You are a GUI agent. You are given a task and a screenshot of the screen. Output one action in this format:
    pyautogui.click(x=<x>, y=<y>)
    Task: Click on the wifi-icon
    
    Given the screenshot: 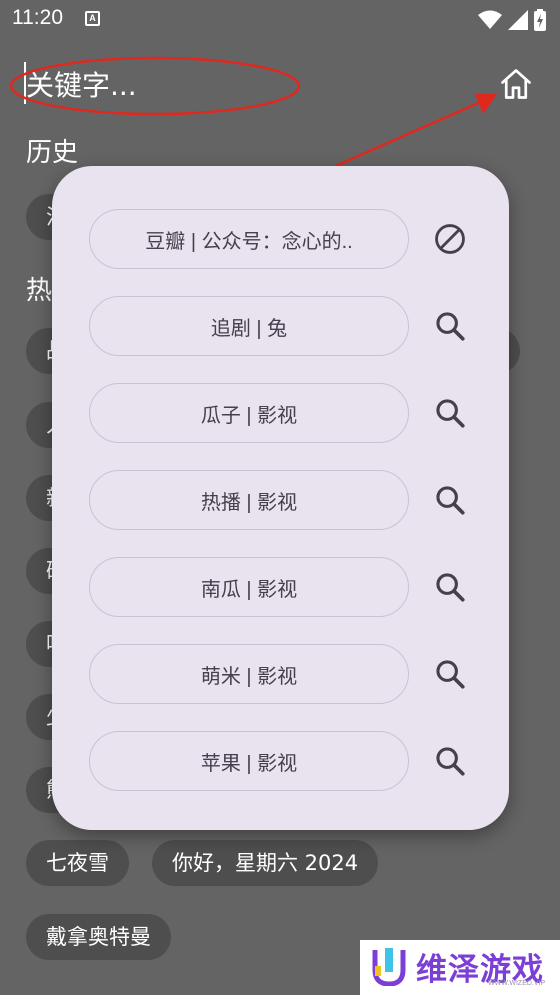 What is the action you would take?
    pyautogui.click(x=490, y=19)
    